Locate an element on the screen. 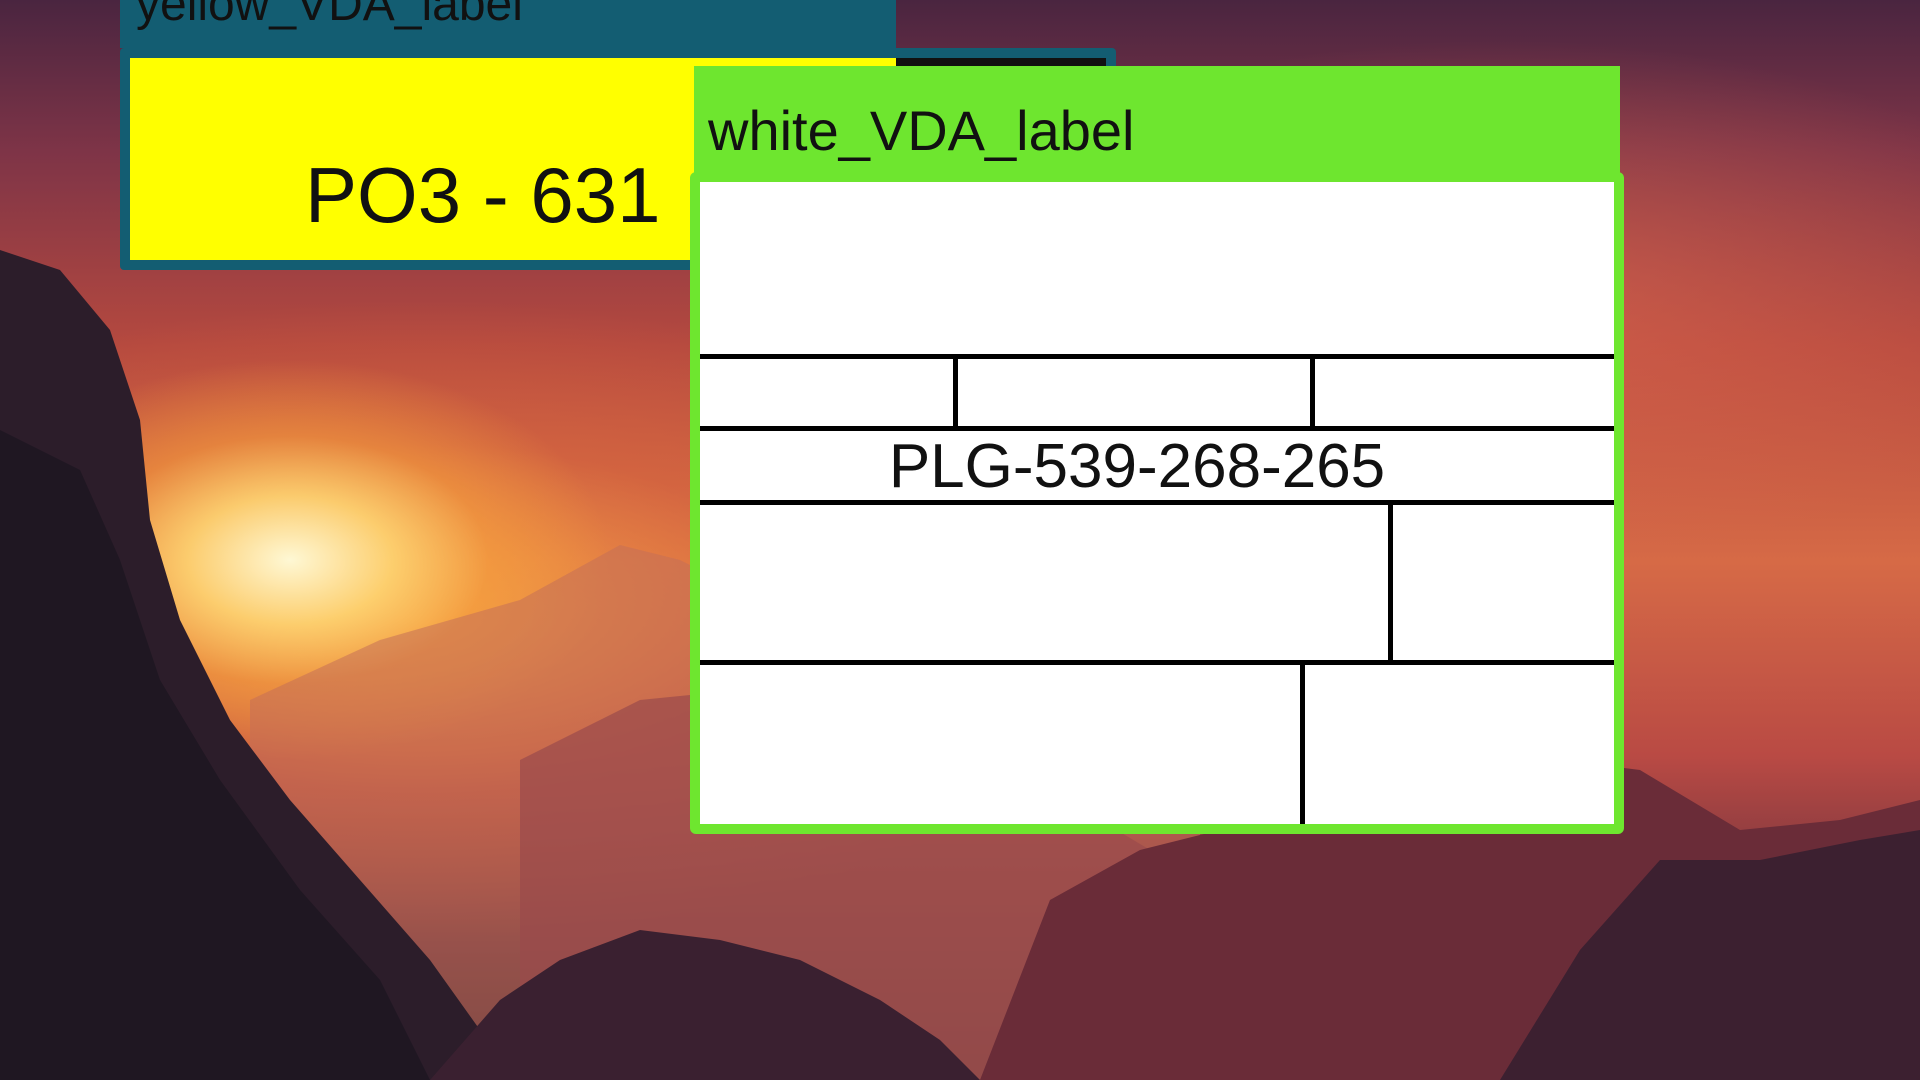 This screenshot has width=1920, height=1080. yellow-window-titlebar: yellow_VDA_label is located at coordinates (508, 24).